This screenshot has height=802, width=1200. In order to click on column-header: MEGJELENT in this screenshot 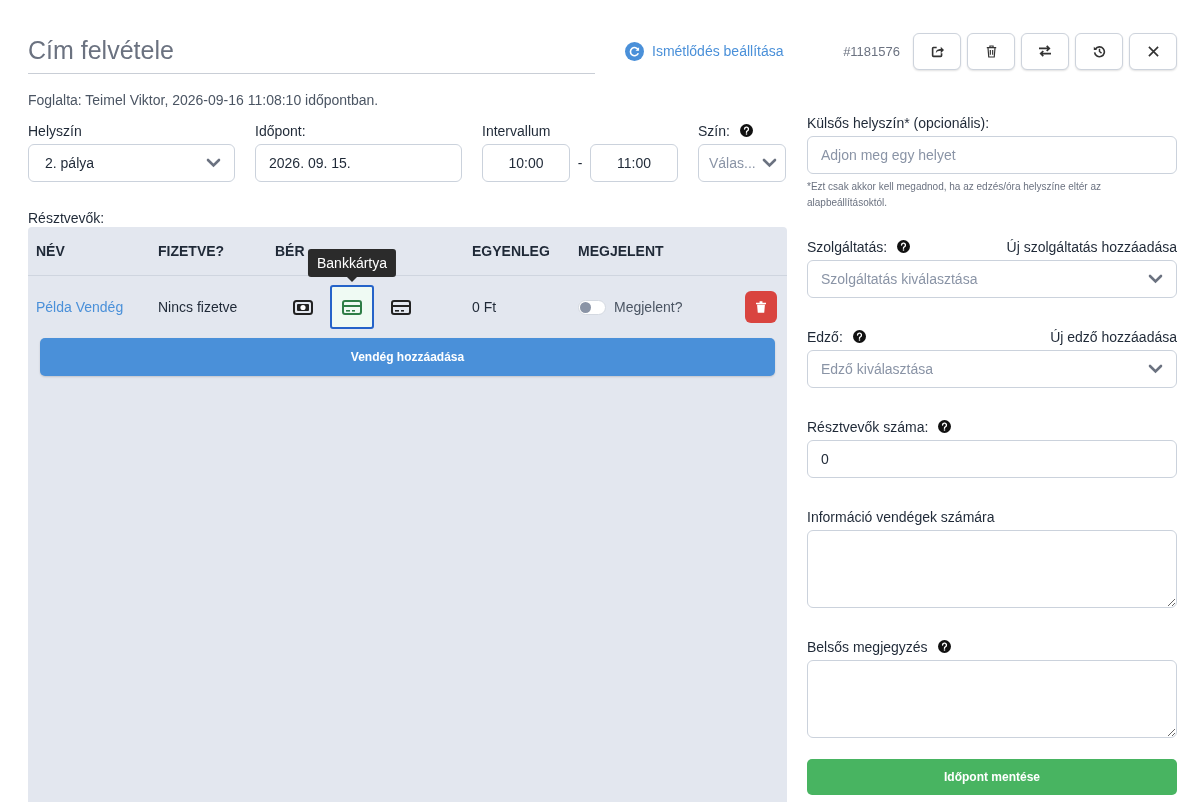, I will do `click(621, 251)`.